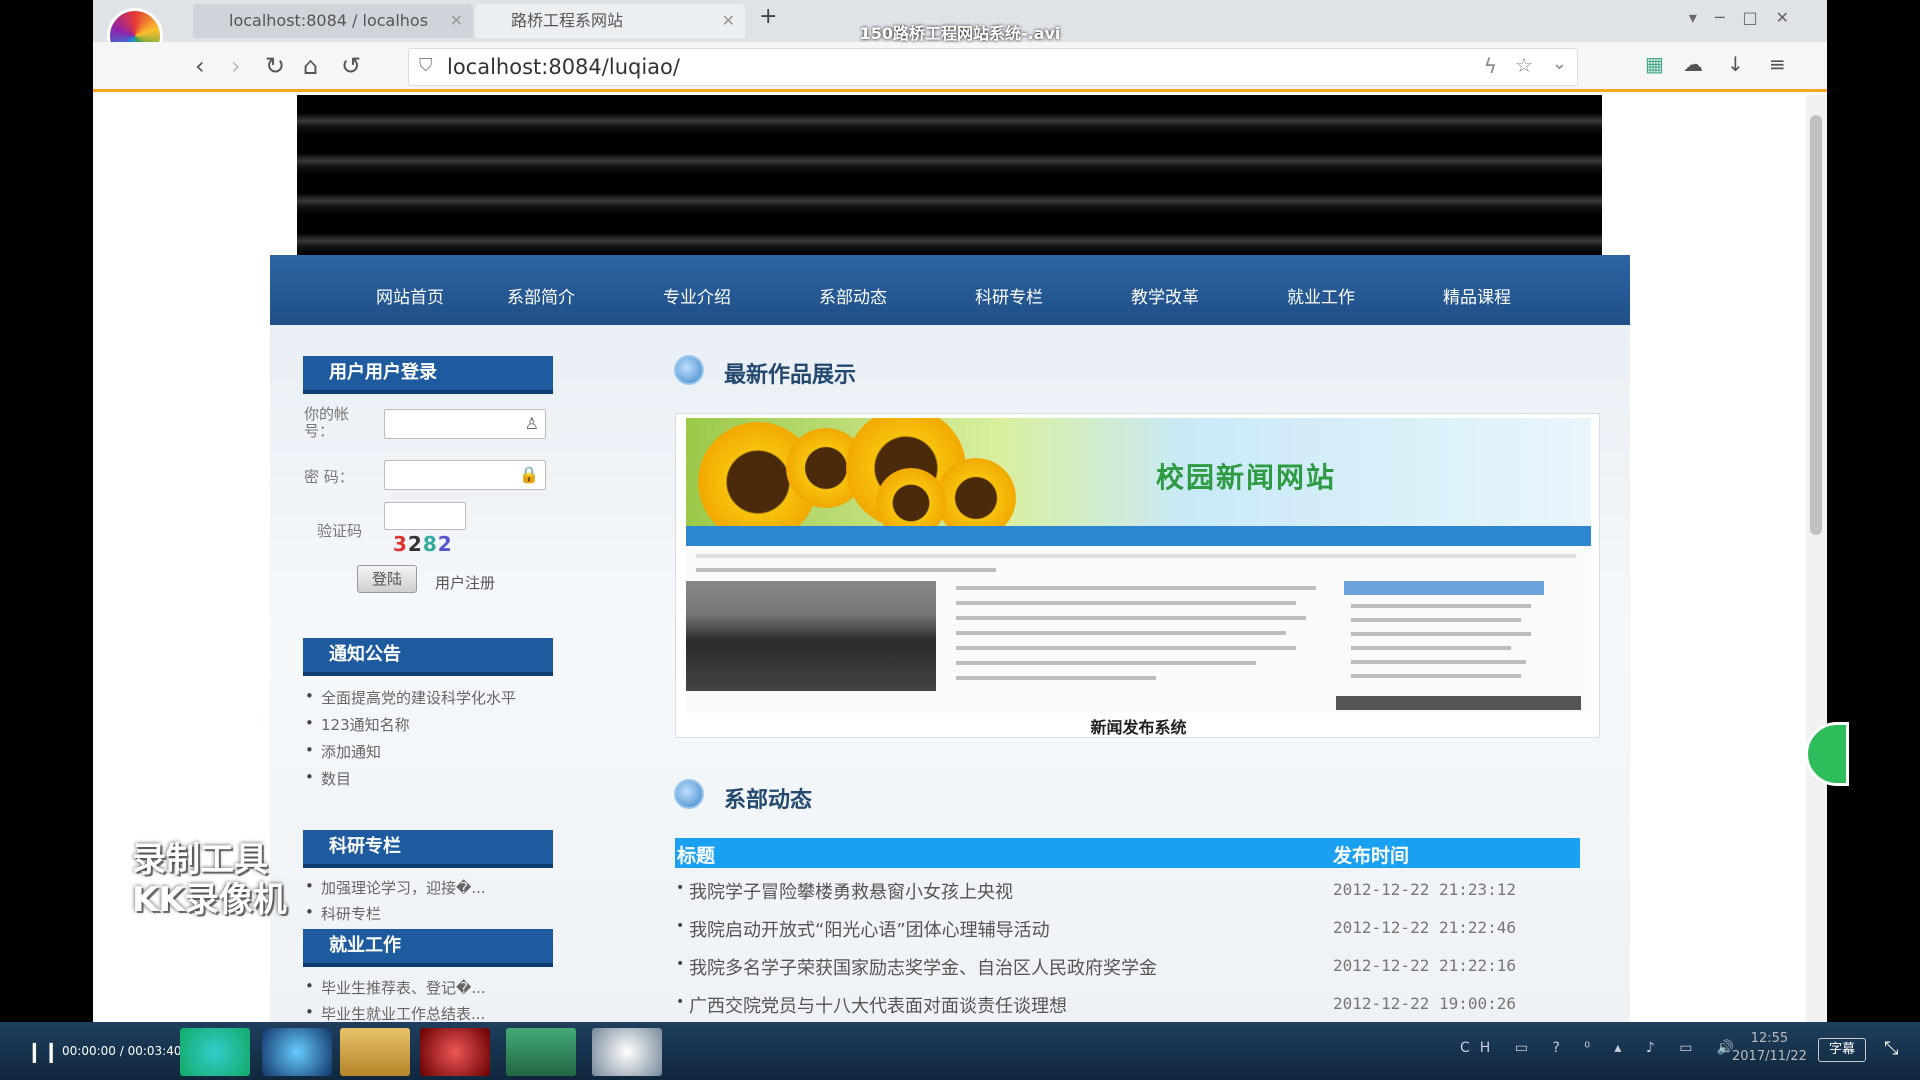 The width and height of the screenshot is (1920, 1080). I want to click on tab-label: localhost:8084 / localhos, so click(329, 20).